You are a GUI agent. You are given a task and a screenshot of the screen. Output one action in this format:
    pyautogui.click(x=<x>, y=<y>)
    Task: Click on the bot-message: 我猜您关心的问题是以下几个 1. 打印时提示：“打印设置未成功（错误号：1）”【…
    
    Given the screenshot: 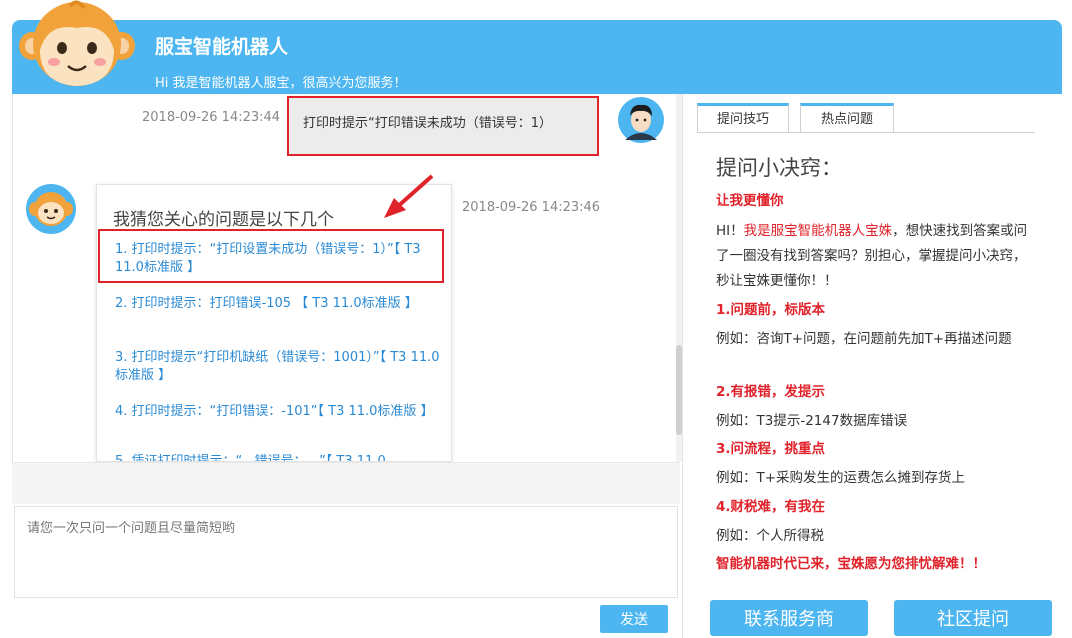 What is the action you would take?
    pyautogui.click(x=274, y=323)
    